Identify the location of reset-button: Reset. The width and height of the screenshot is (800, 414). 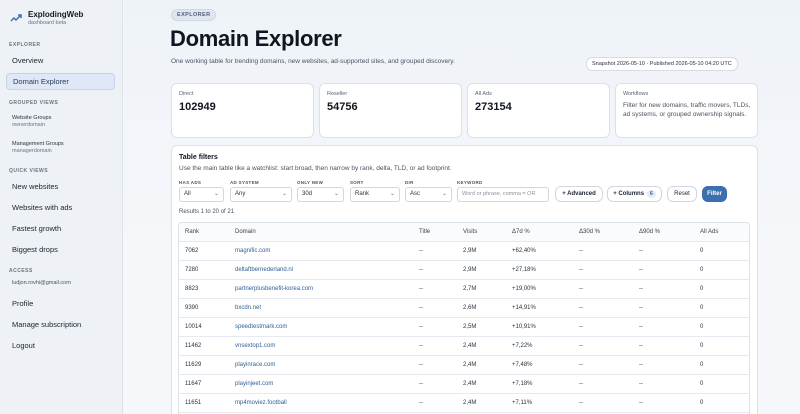
(682, 194).